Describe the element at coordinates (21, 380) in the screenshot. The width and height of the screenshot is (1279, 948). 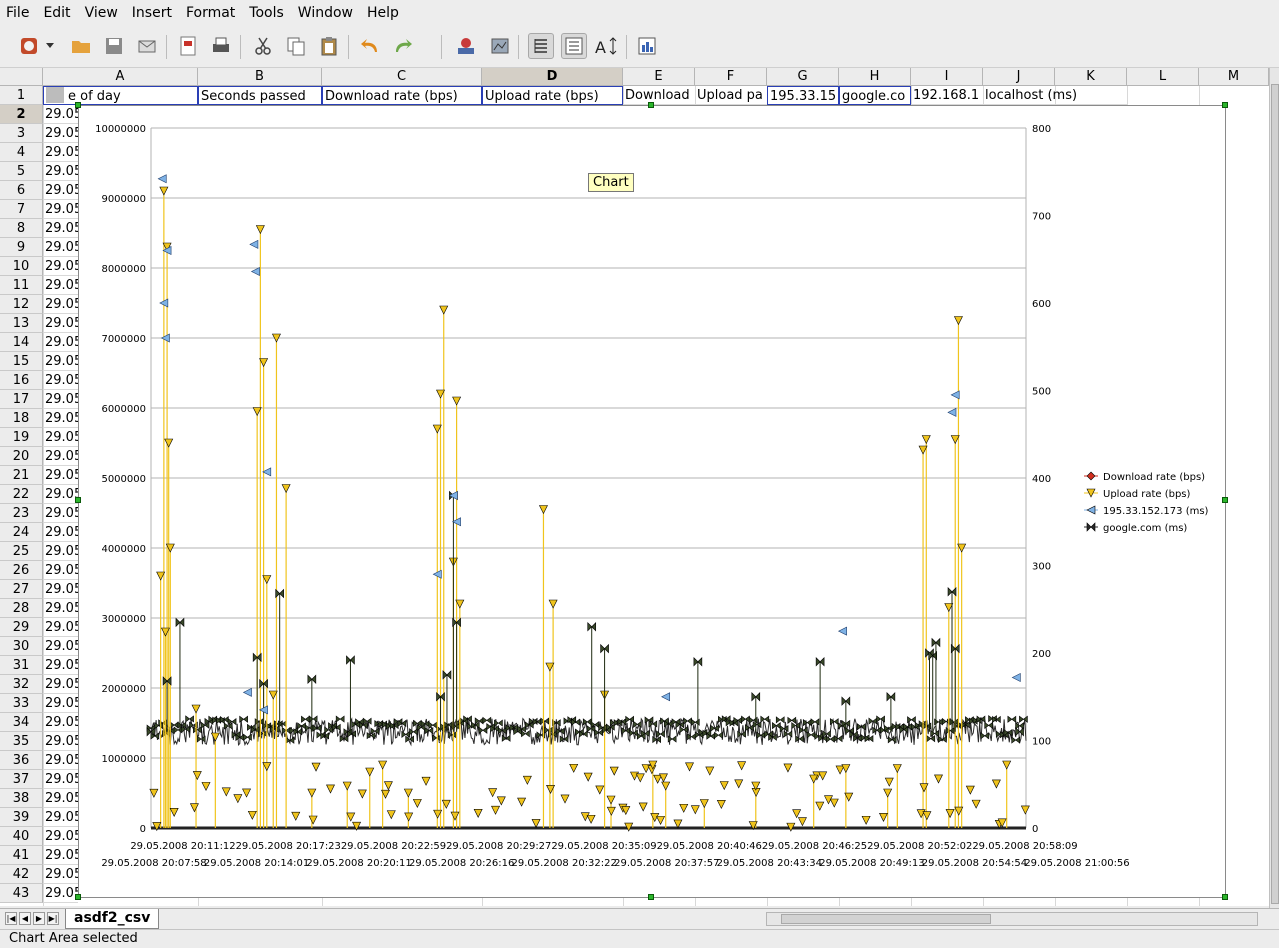
I see `row-header-16: 16` at that location.